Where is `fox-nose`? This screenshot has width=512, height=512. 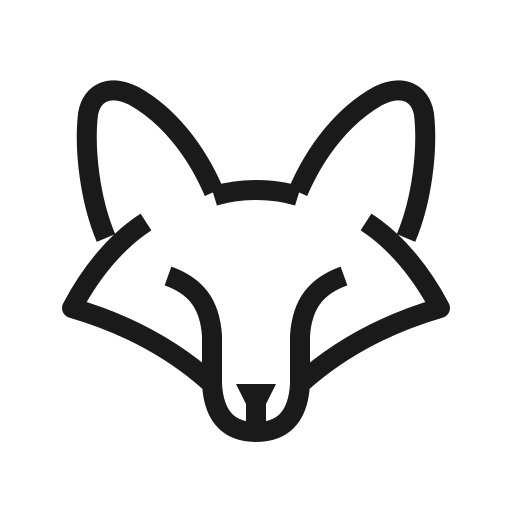
fox-nose is located at coordinates (256, 394).